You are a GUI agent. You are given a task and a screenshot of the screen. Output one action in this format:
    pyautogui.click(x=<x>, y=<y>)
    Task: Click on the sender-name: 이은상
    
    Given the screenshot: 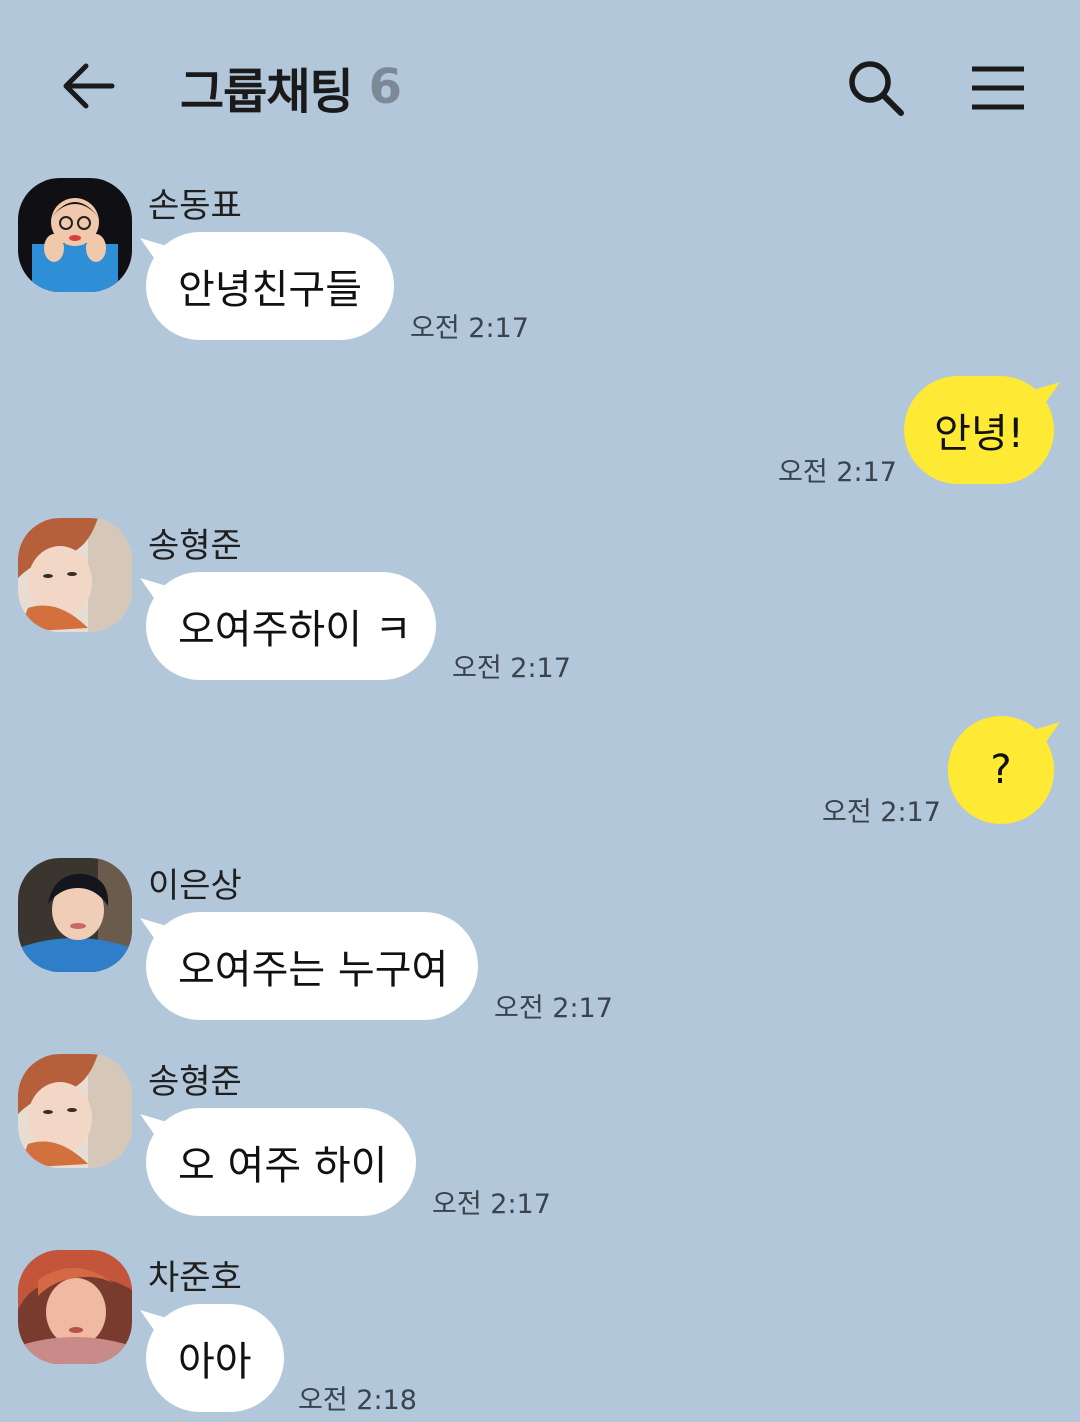 What is the action you would take?
    pyautogui.click(x=195, y=886)
    